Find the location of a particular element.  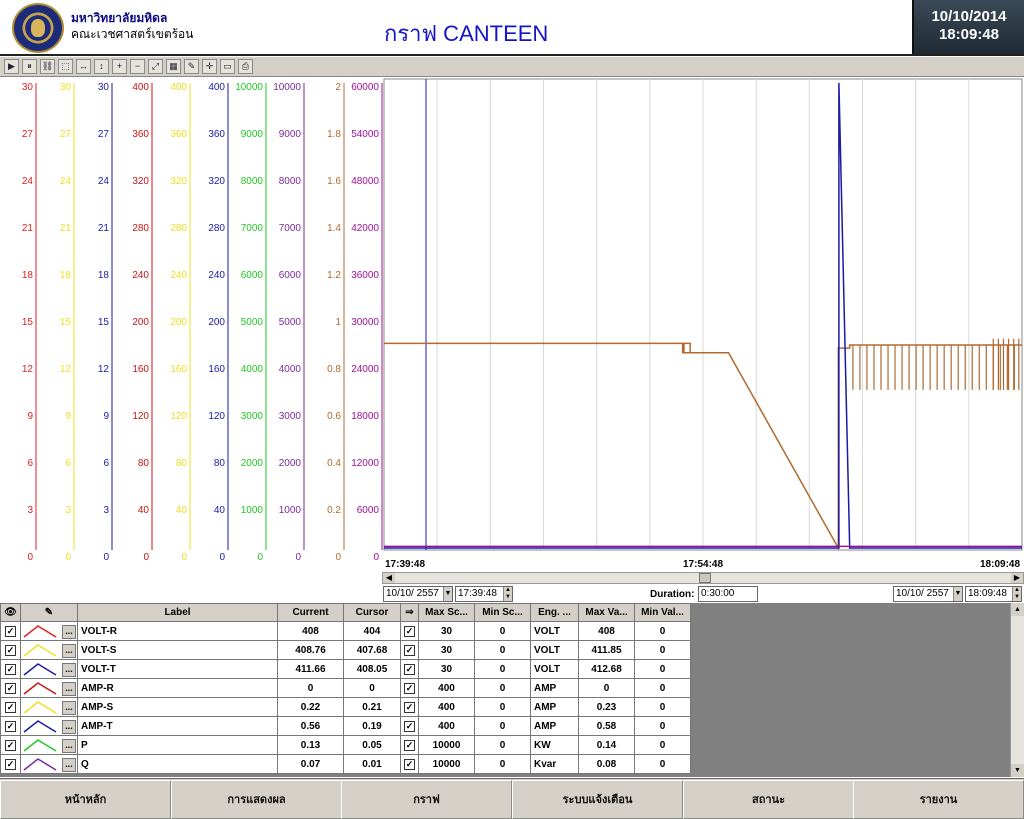

zoom-out-icon: − is located at coordinates (137, 66).